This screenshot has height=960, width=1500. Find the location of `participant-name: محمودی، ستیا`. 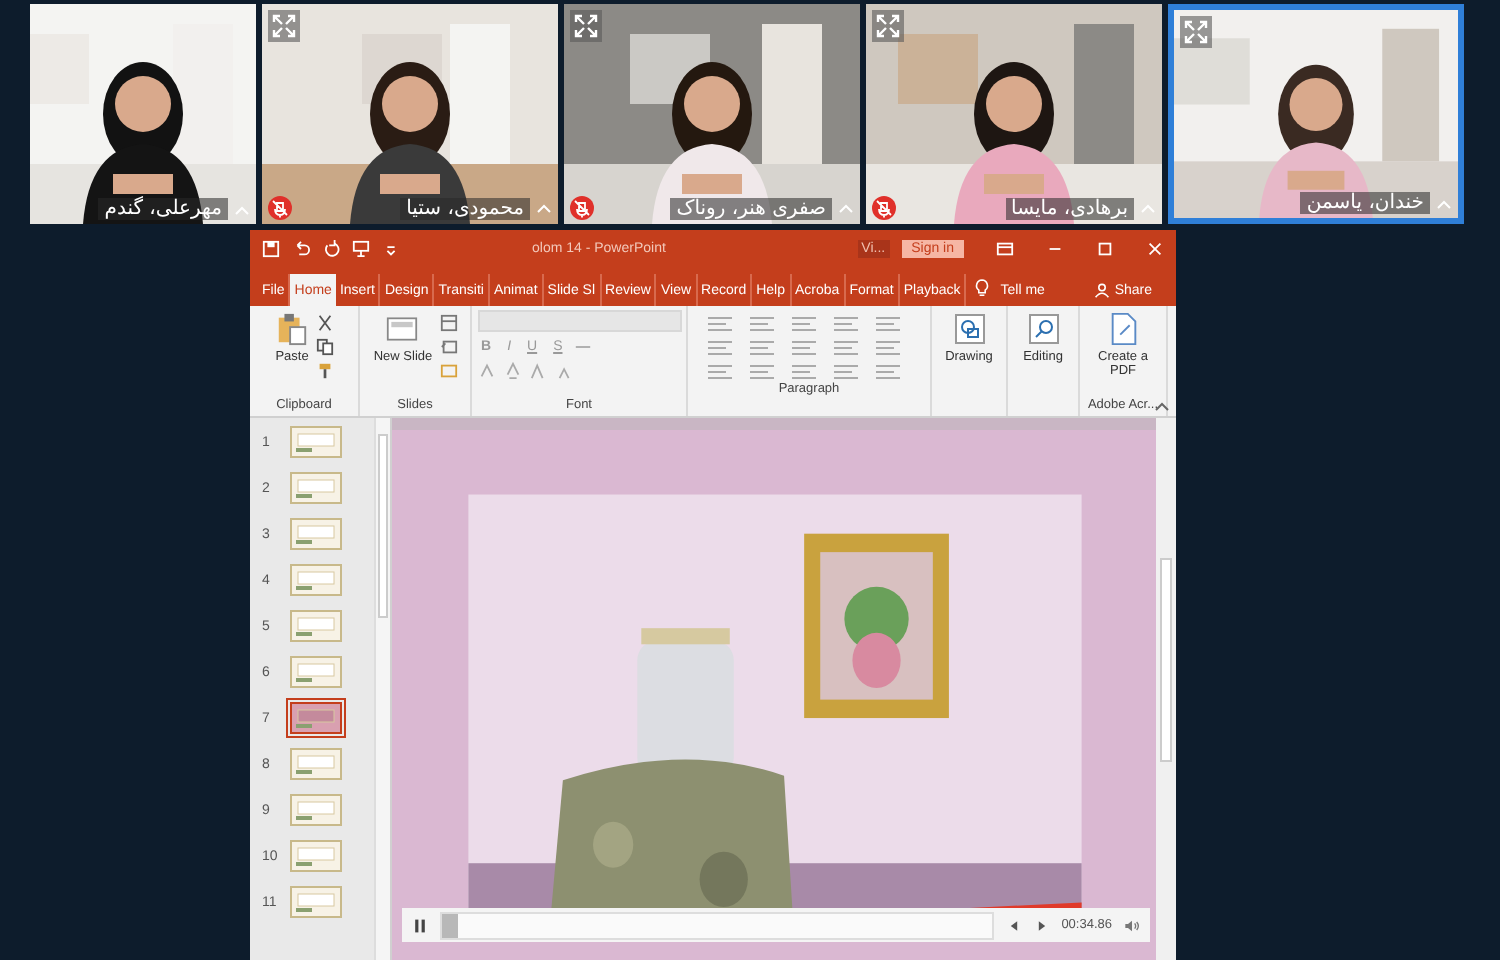

participant-name: محمودی، ستیا is located at coordinates (465, 208).